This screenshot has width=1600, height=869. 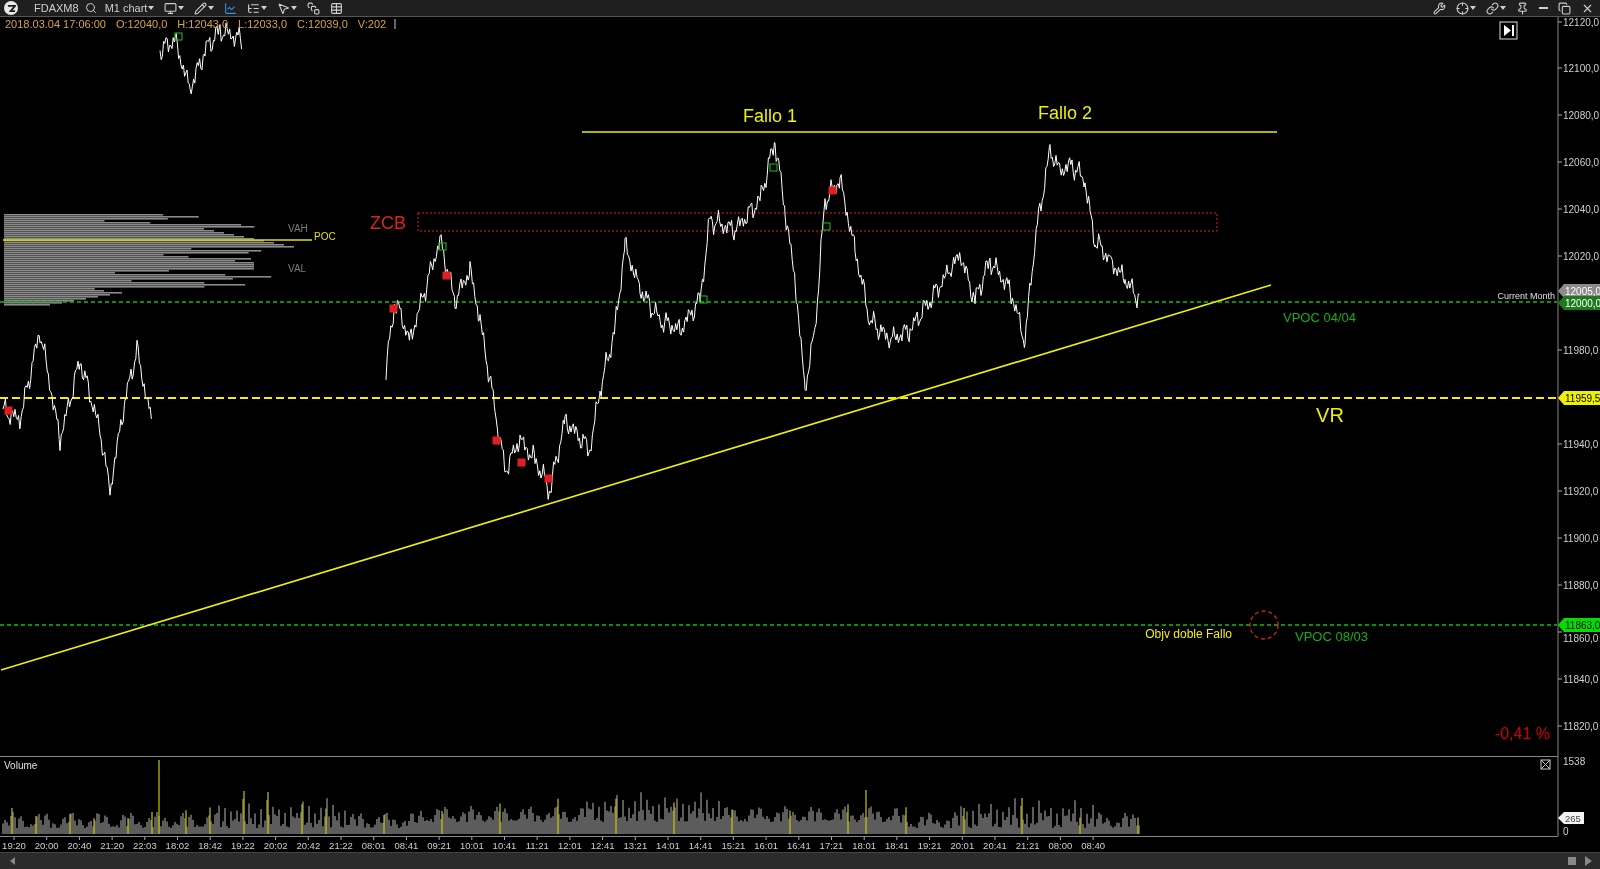 What do you see at coordinates (112, 843) in the screenshot?
I see `time-tick-label: 21:20` at bounding box center [112, 843].